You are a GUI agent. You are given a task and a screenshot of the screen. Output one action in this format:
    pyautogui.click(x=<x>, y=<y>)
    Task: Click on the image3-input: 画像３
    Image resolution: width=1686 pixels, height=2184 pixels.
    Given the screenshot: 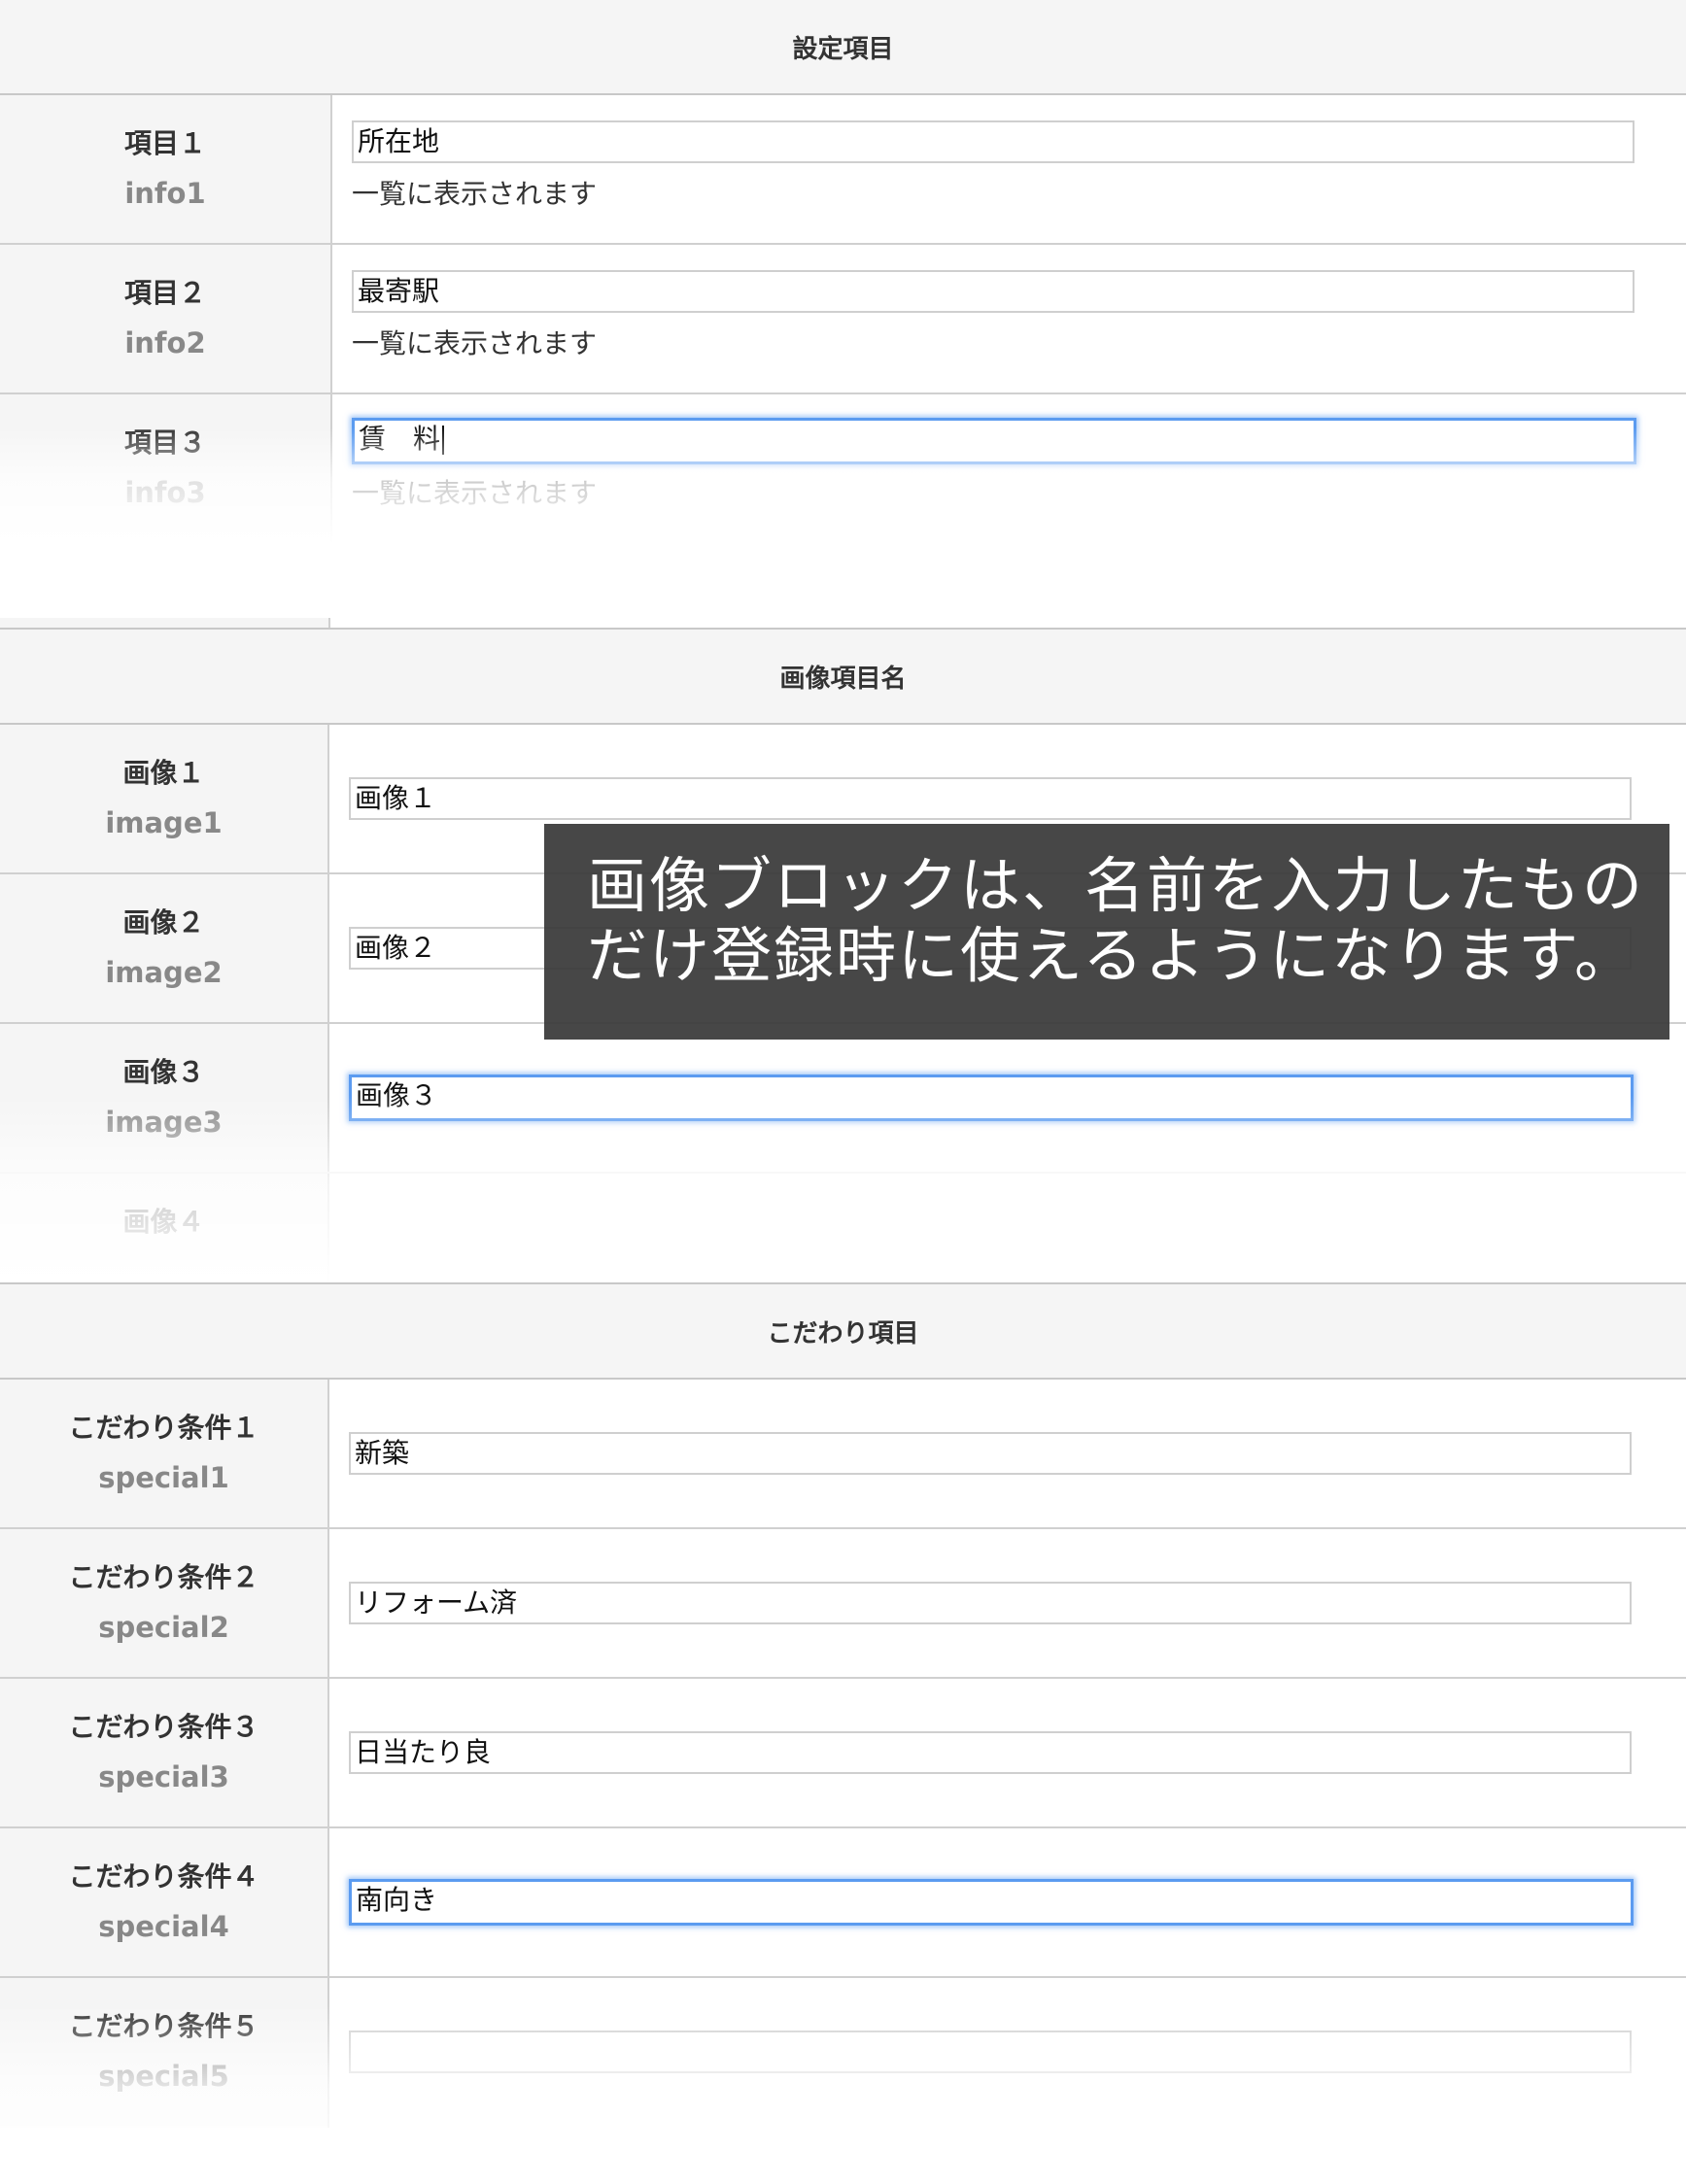 What is the action you would take?
    pyautogui.click(x=991, y=1098)
    